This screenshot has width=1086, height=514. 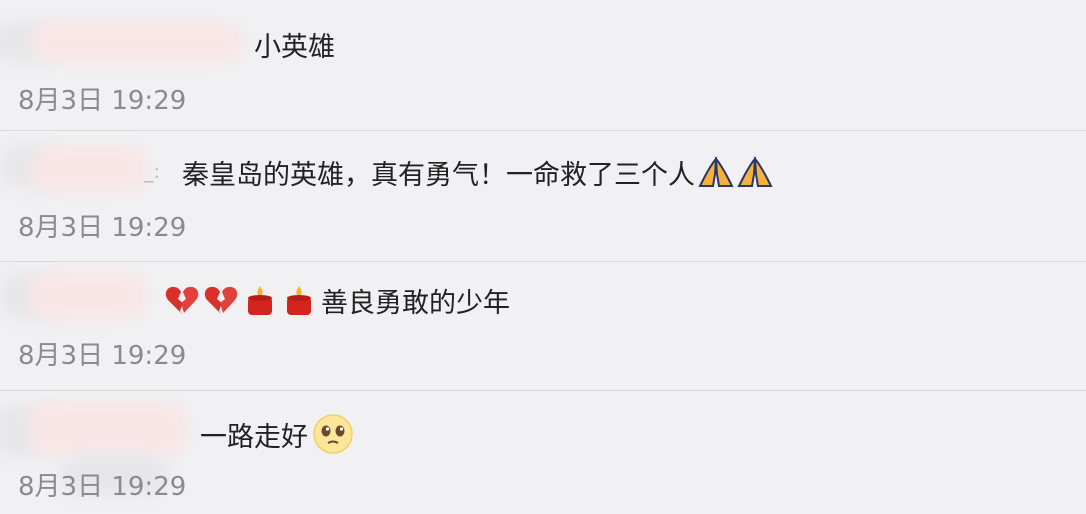 I want to click on username-tail: _:, so click(x=152, y=172).